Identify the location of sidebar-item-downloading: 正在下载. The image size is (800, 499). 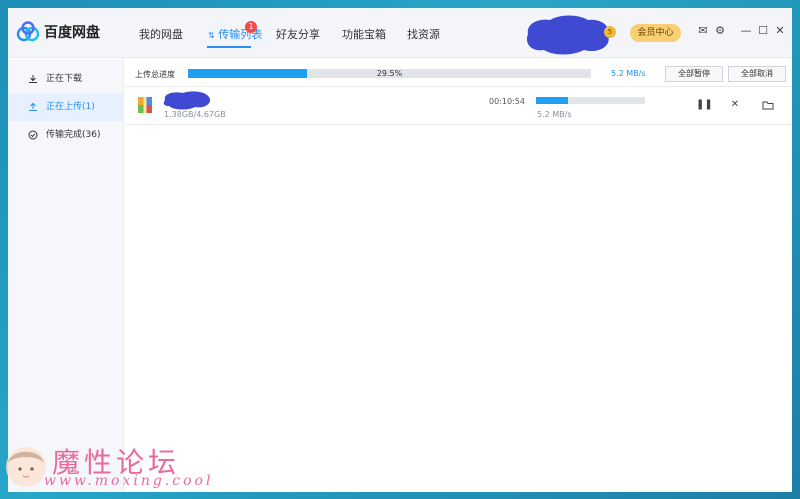
(66, 79).